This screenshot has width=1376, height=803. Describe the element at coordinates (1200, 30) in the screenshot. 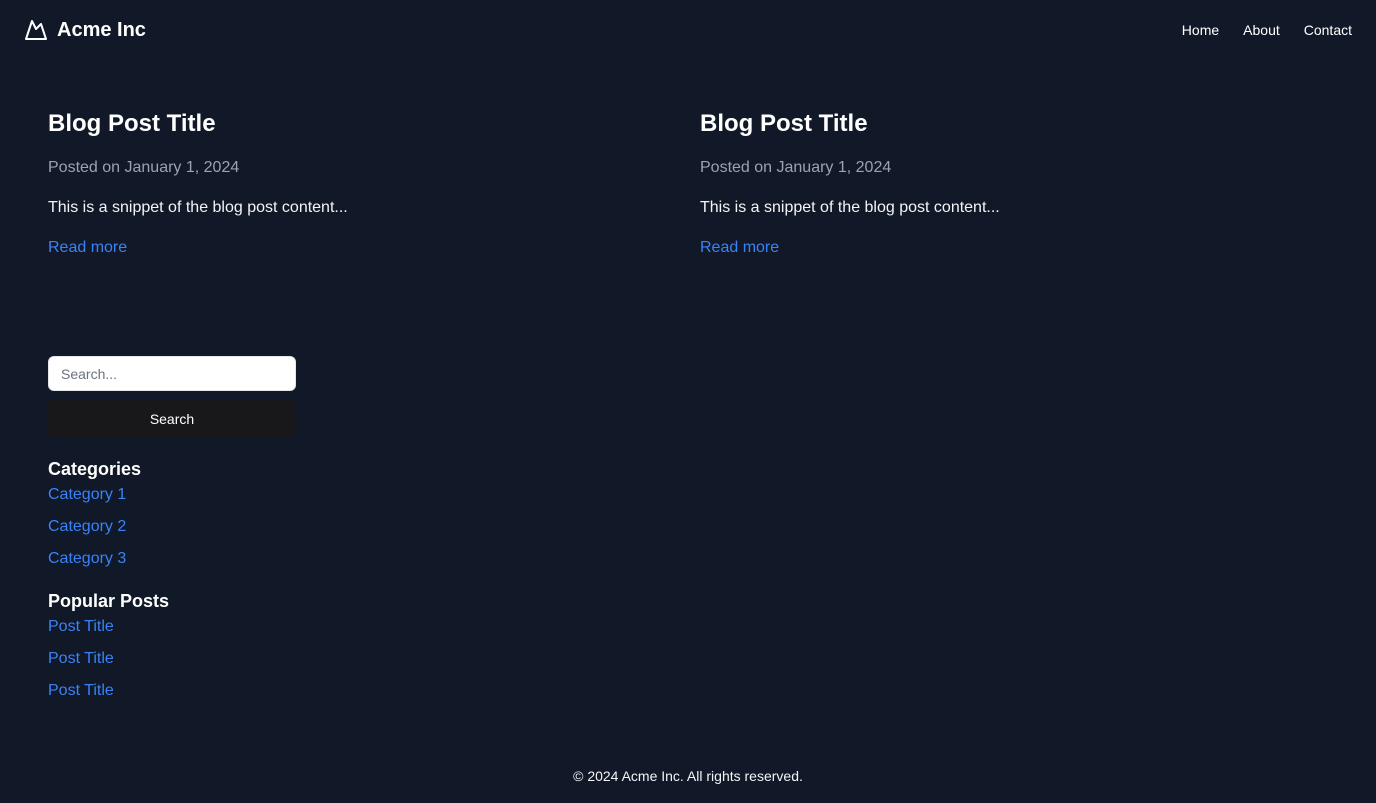

I see `nav-home-link: Home` at that location.